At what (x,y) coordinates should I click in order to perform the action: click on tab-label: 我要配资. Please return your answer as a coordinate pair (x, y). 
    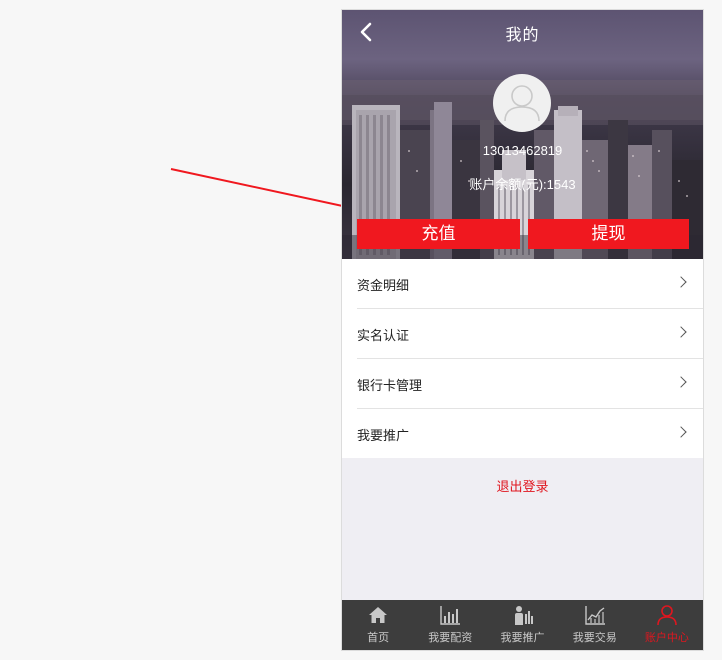
    Looking at the image, I should click on (450, 637).